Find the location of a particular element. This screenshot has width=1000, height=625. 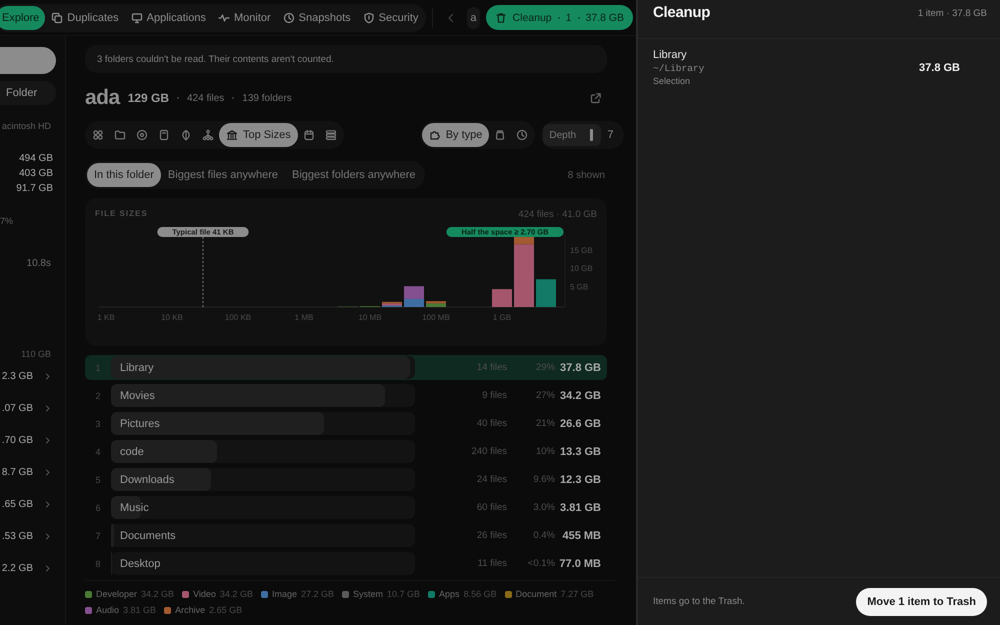

rank-number: 2 is located at coordinates (98, 395).